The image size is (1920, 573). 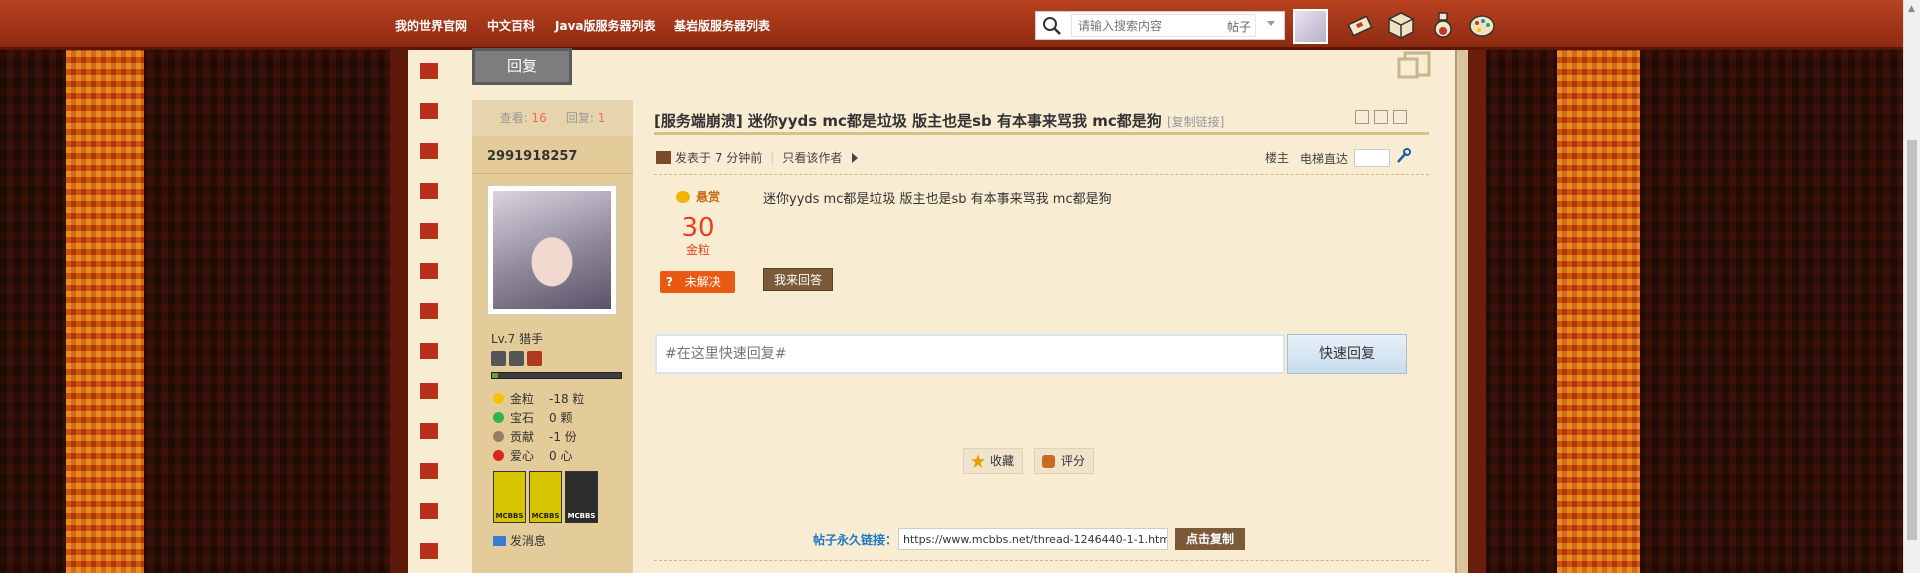 What do you see at coordinates (697, 250) in the screenshot?
I see `bounty-unit: 金粒` at bounding box center [697, 250].